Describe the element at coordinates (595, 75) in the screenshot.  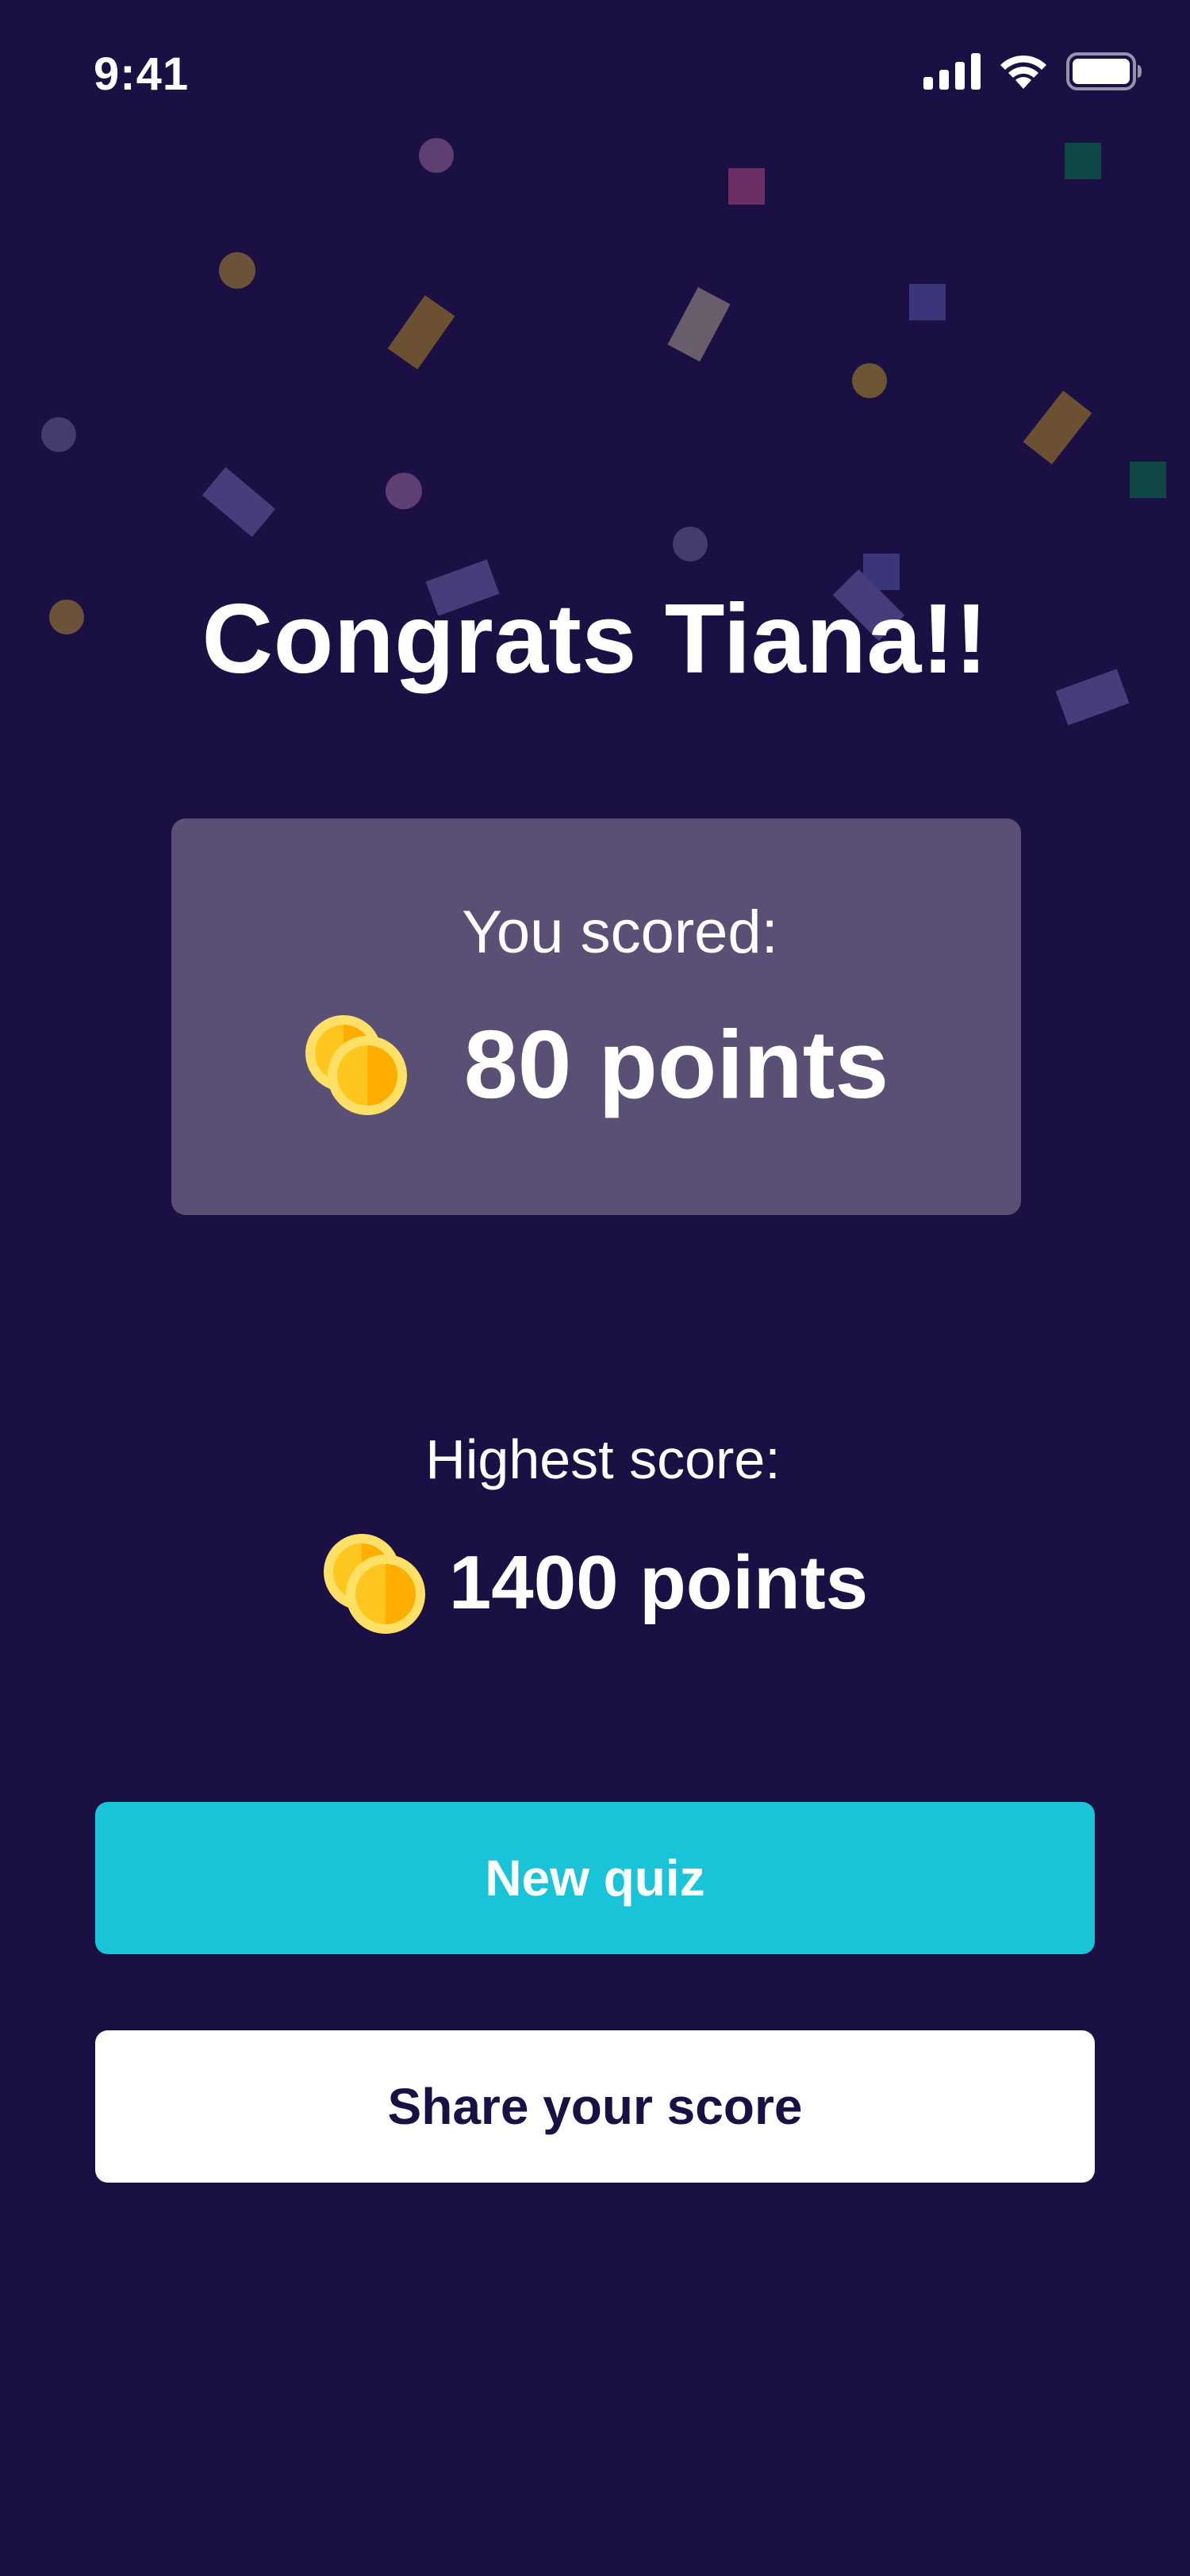
I see `status-bar: 9:41` at that location.